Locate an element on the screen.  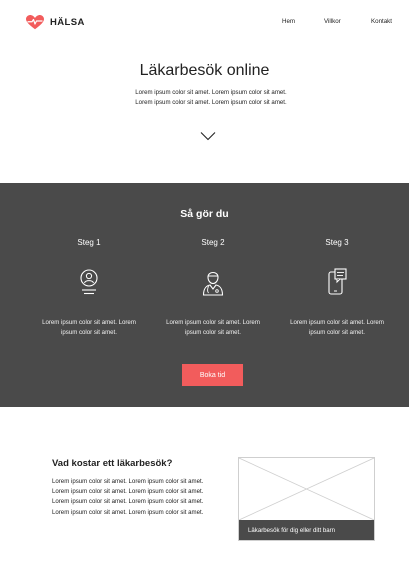
nav-link-hem: Hem is located at coordinates (288, 21).